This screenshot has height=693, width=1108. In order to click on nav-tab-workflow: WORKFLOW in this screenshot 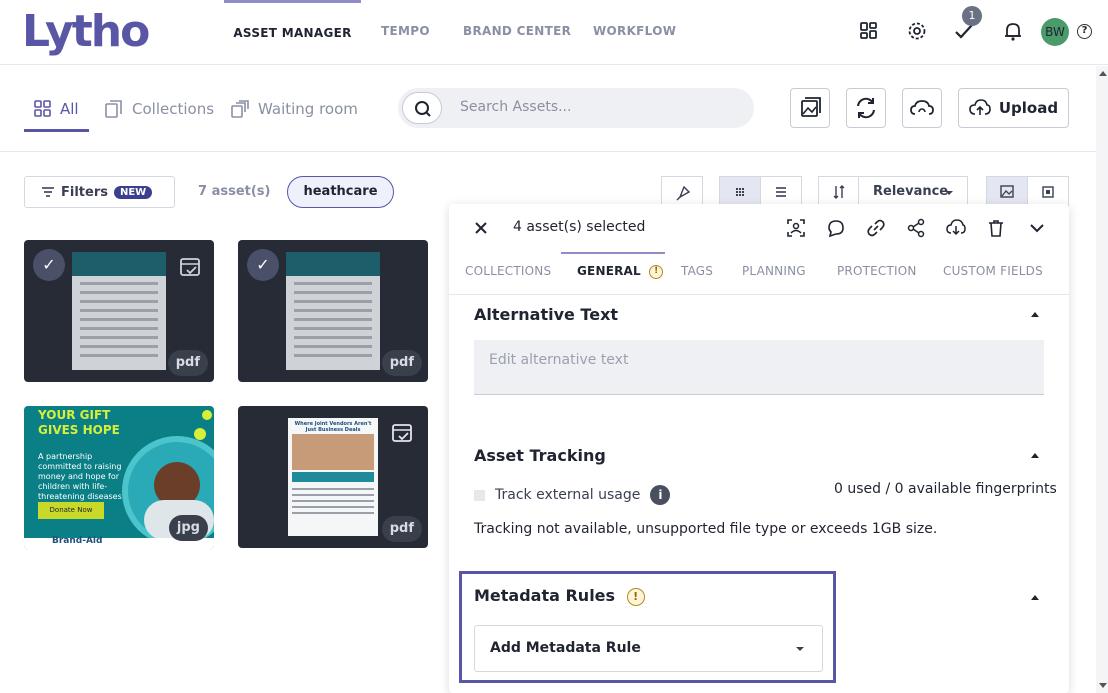, I will do `click(634, 32)`.